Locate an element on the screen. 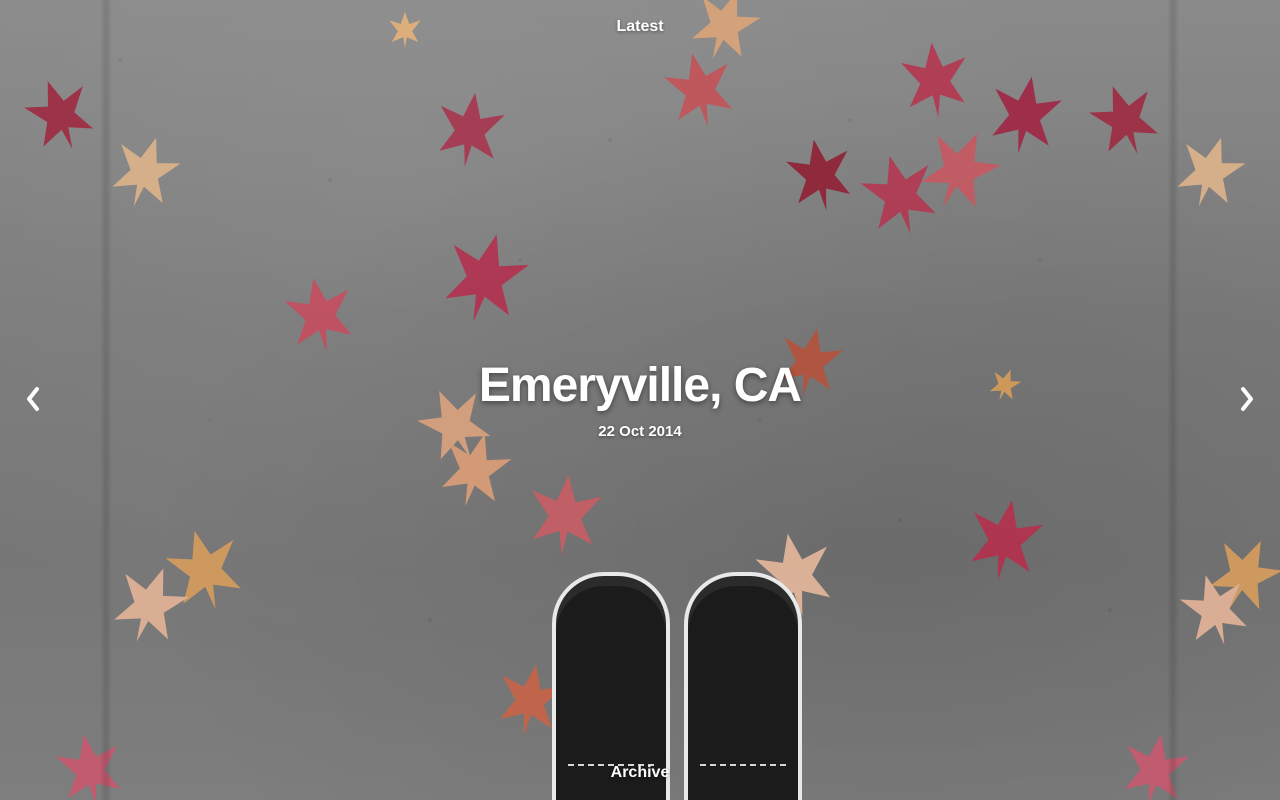  chevron-right-icon is located at coordinates (1247, 399).